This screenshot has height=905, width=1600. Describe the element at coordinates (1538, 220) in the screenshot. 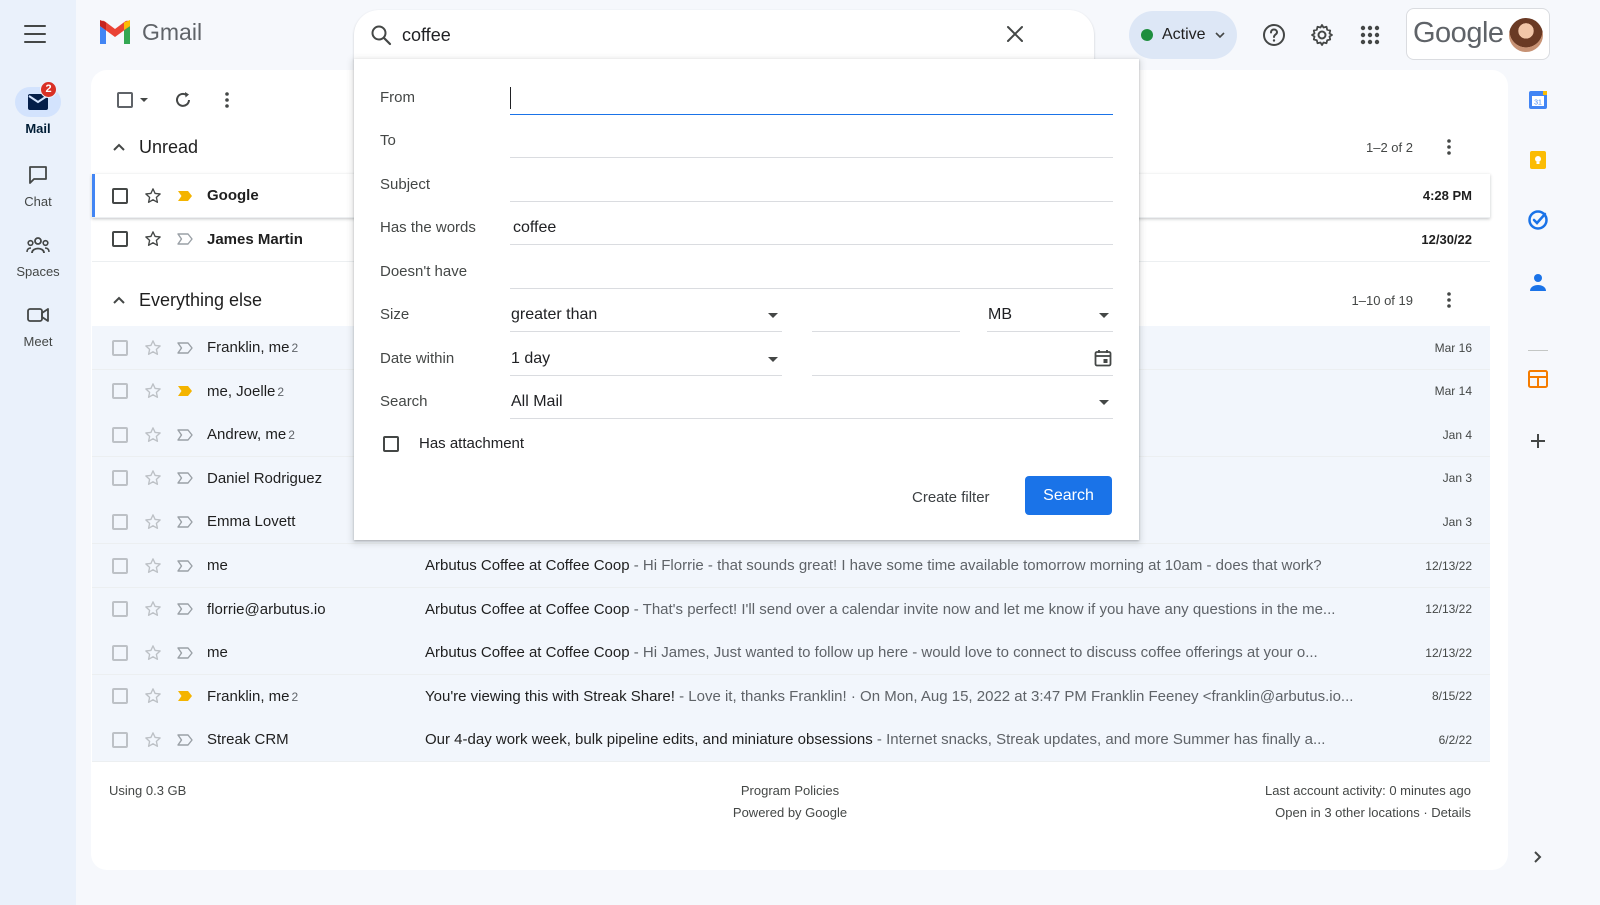

I see `tasks-icon` at that location.